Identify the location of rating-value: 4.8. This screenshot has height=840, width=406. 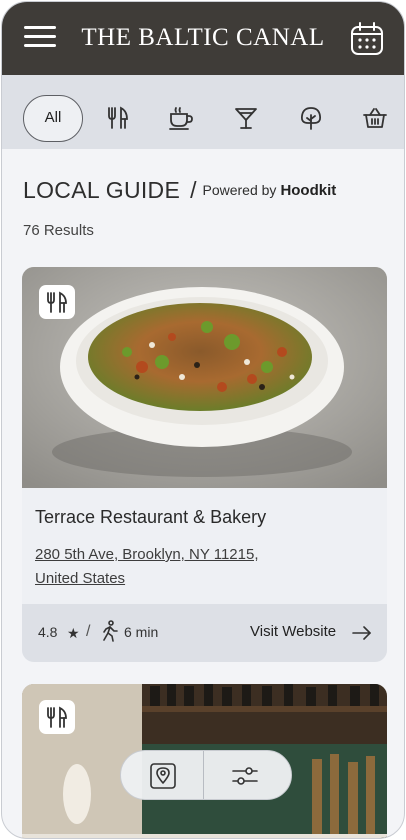
(48, 632).